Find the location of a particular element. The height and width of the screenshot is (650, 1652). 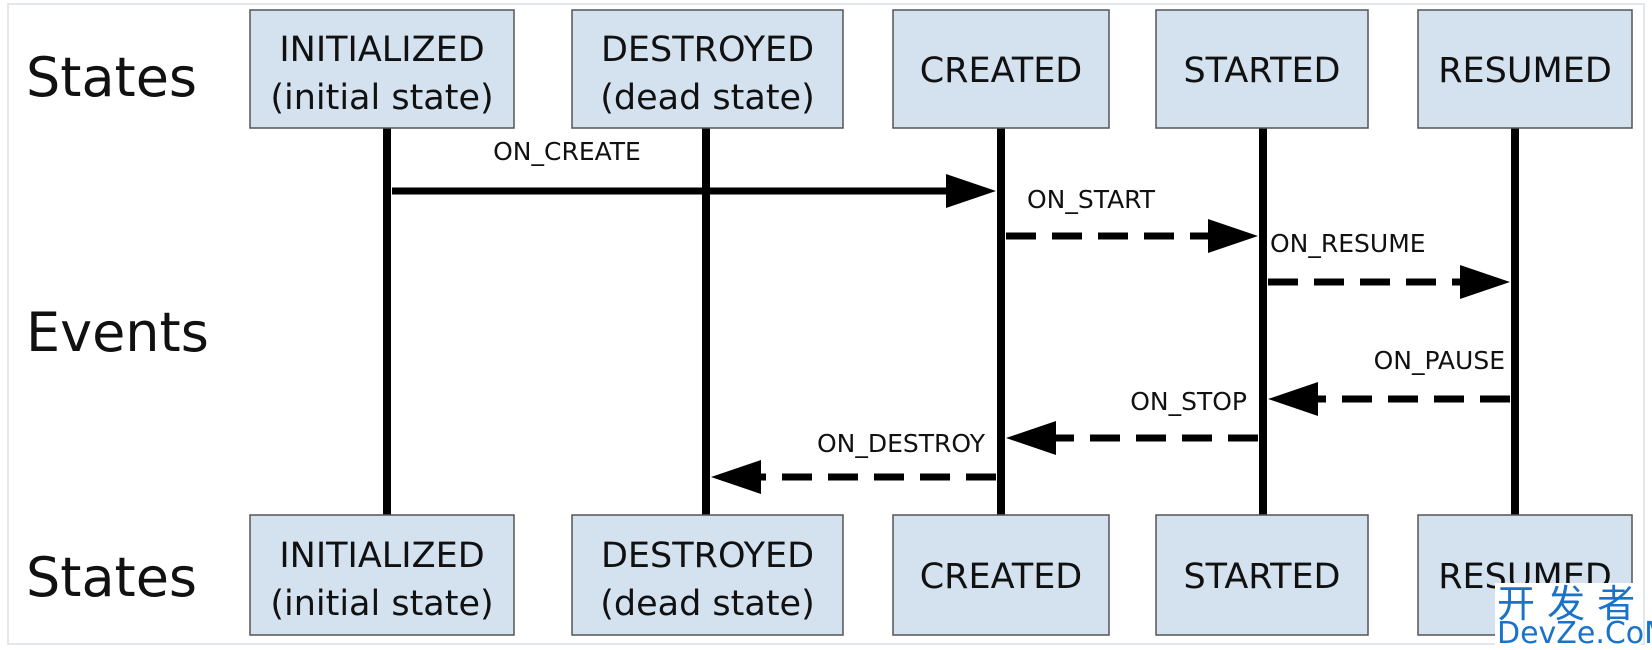

event-arrow-on-destroy: ON_DESTROY is located at coordinates (853, 461).